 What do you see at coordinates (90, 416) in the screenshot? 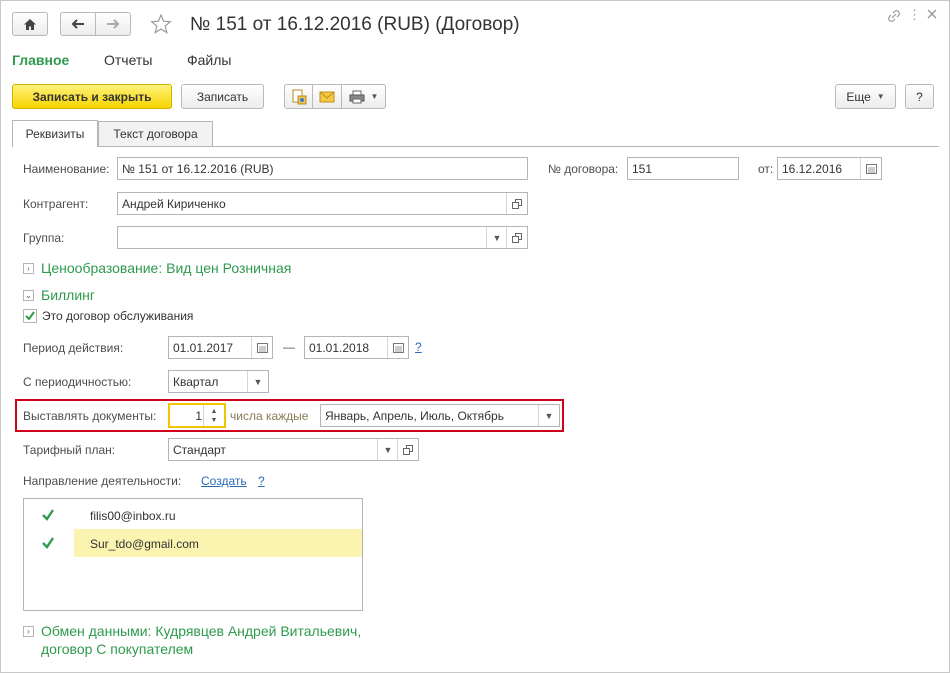
I see `issue-documents-label: Выставлять документы:` at bounding box center [90, 416].